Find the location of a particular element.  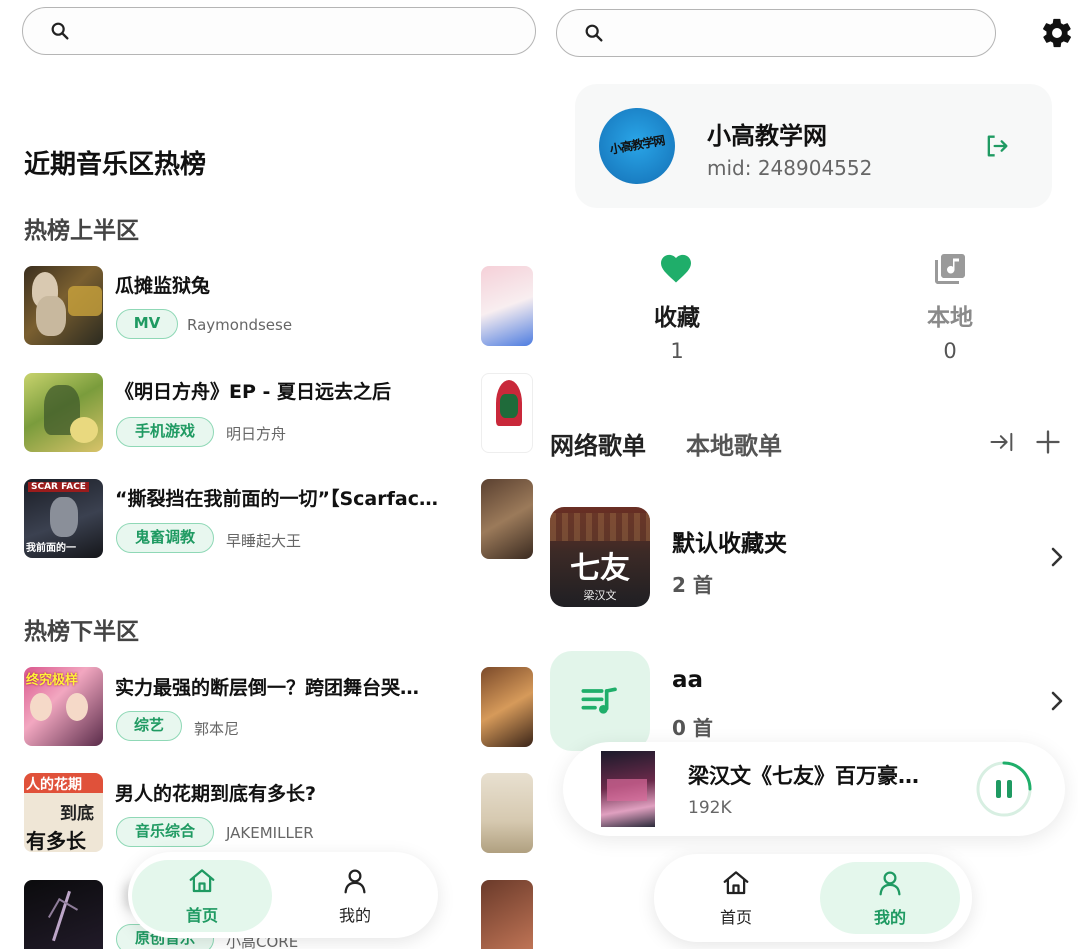

settings-gear-icon is located at coordinates (1057, 33).